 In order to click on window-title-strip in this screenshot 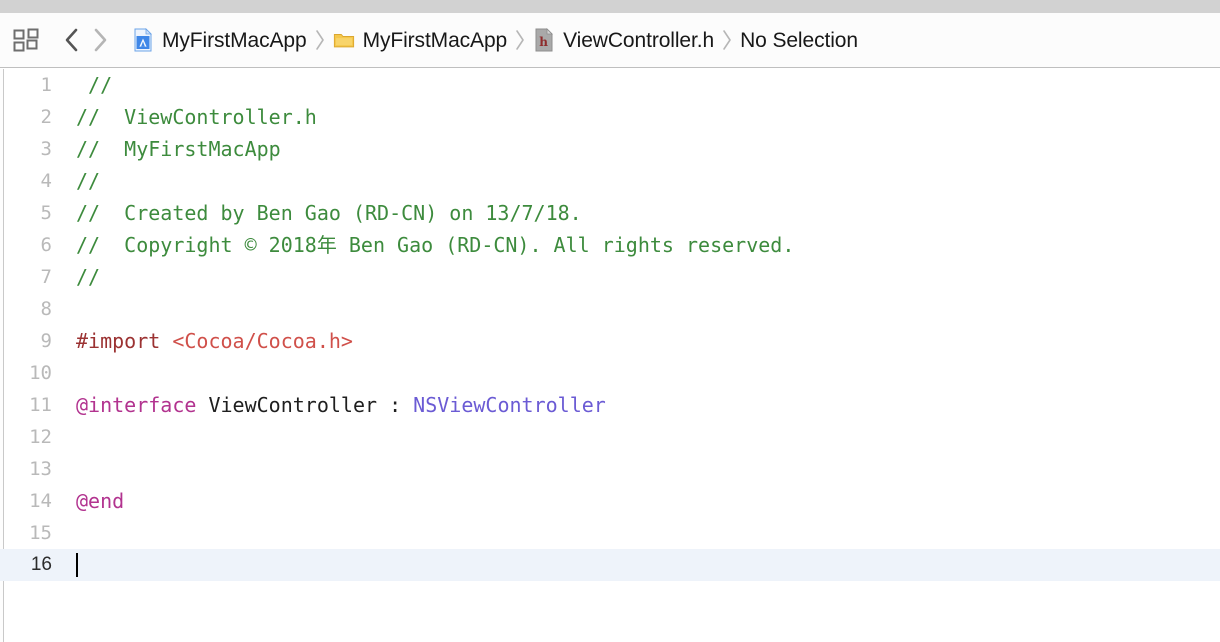, I will do `click(610, 6)`.